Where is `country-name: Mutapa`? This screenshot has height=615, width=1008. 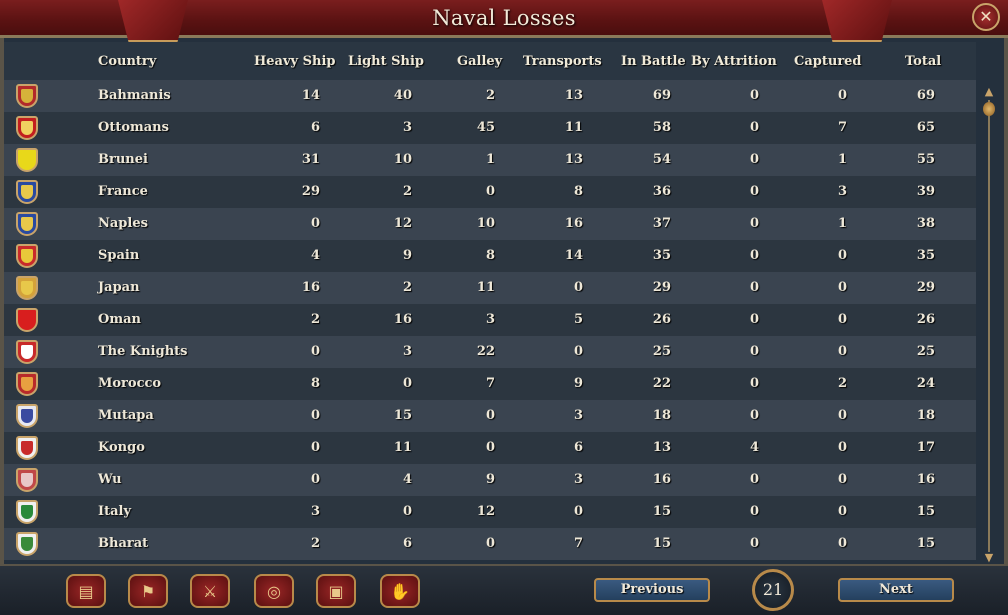
country-name: Mutapa is located at coordinates (126, 415).